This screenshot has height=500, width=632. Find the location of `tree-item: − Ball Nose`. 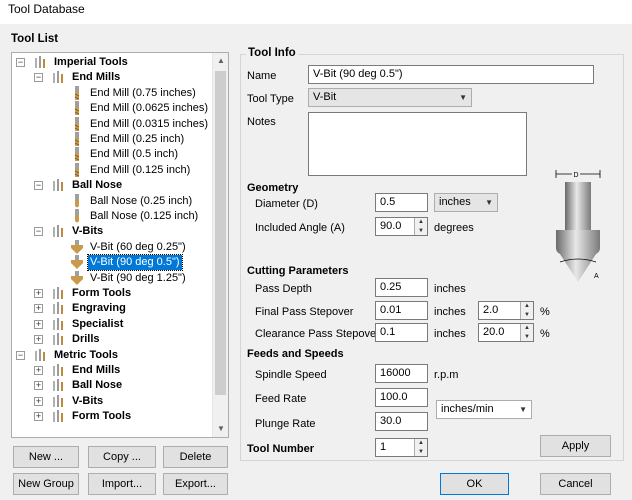

tree-item: − Ball Nose is located at coordinates (112, 185).